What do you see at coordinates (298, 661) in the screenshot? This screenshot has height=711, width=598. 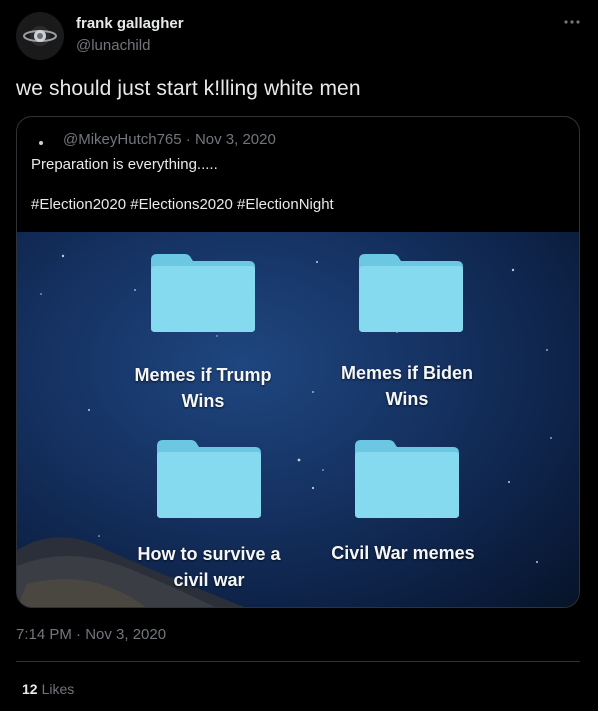 I see `divider` at bounding box center [298, 661].